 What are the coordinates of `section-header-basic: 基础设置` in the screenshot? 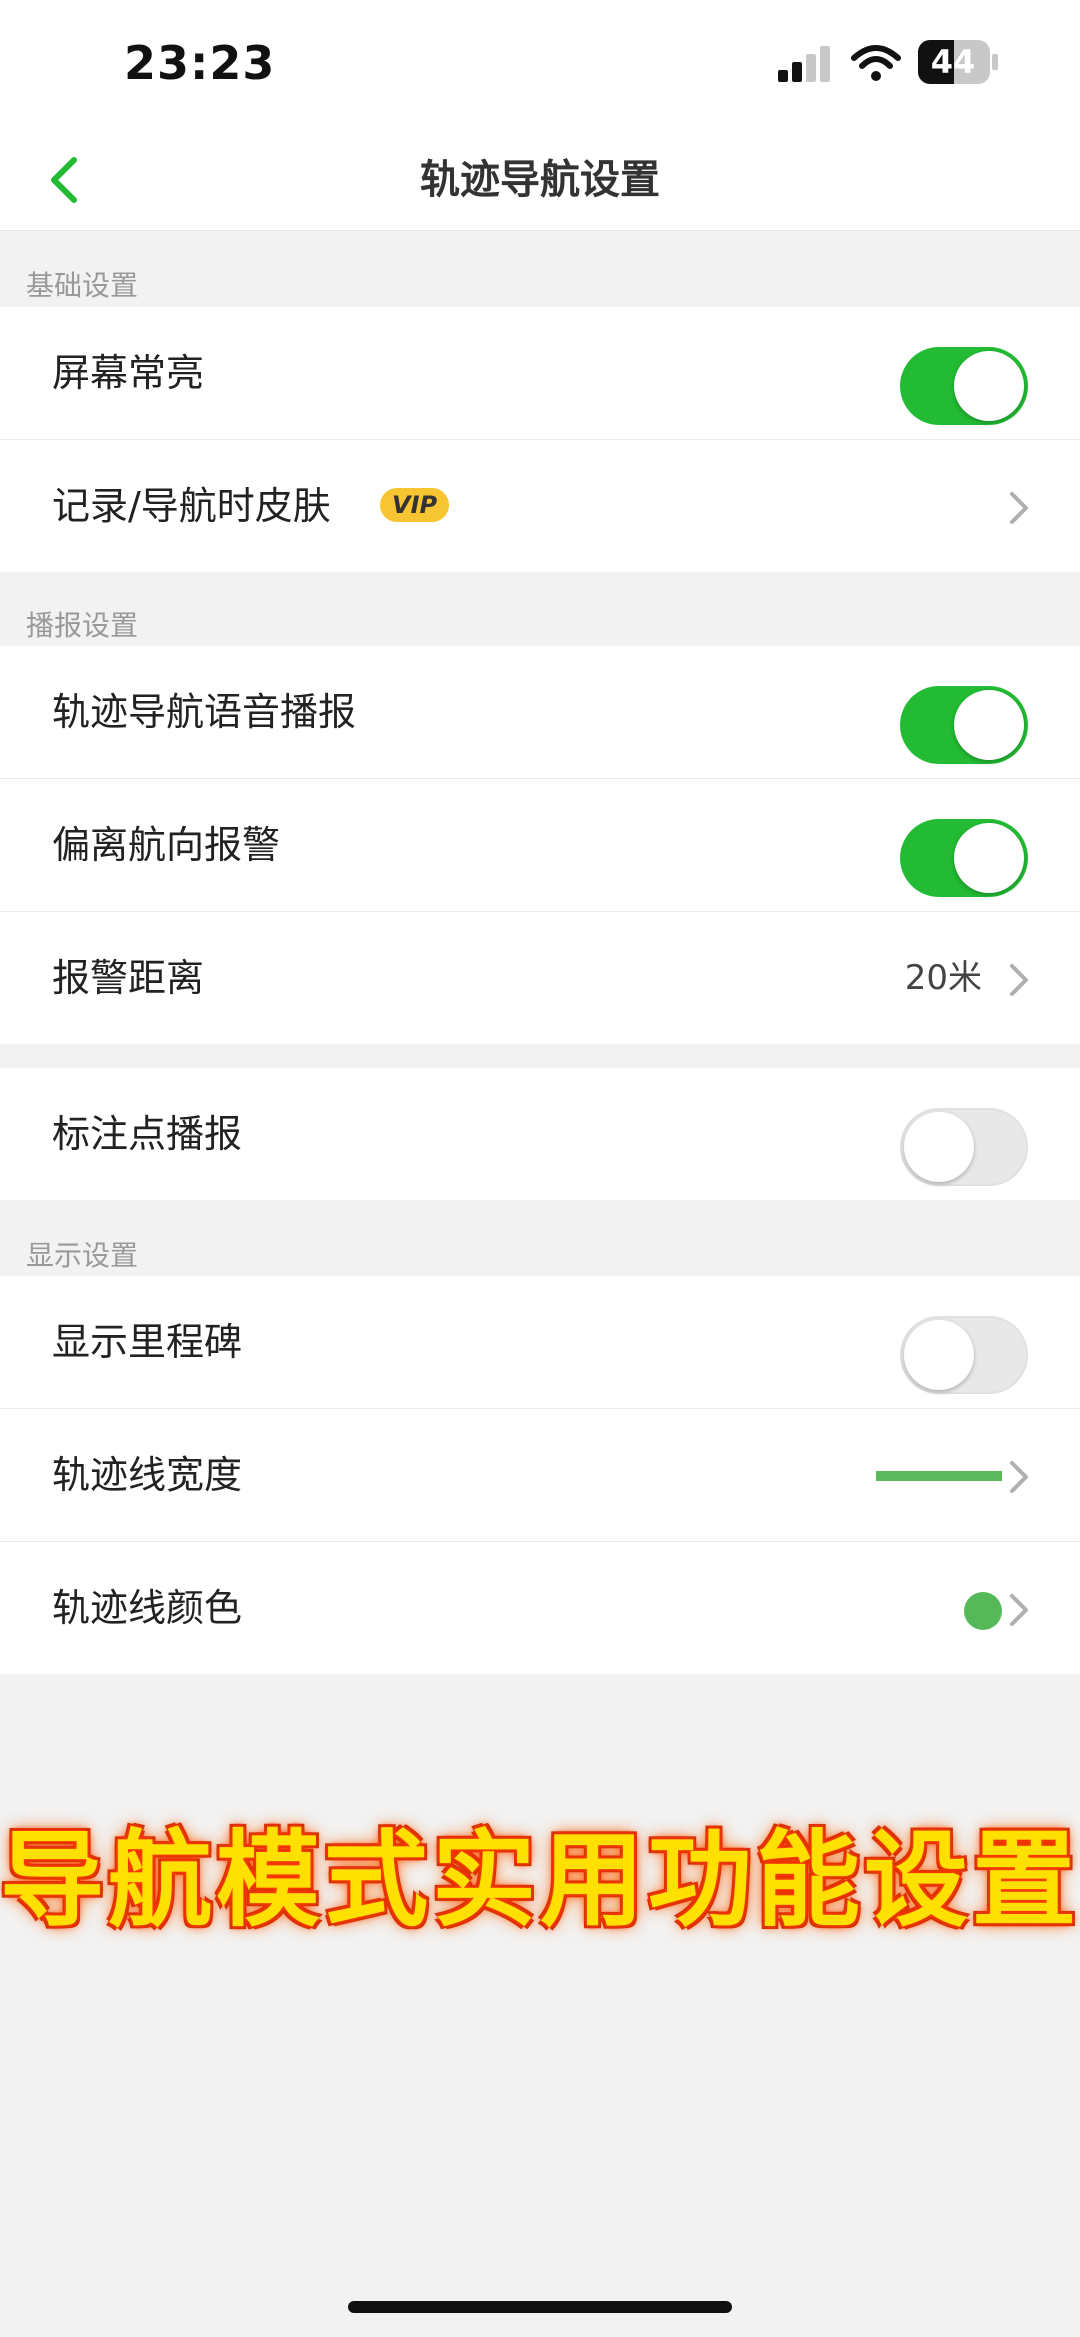 It's located at (82, 285).